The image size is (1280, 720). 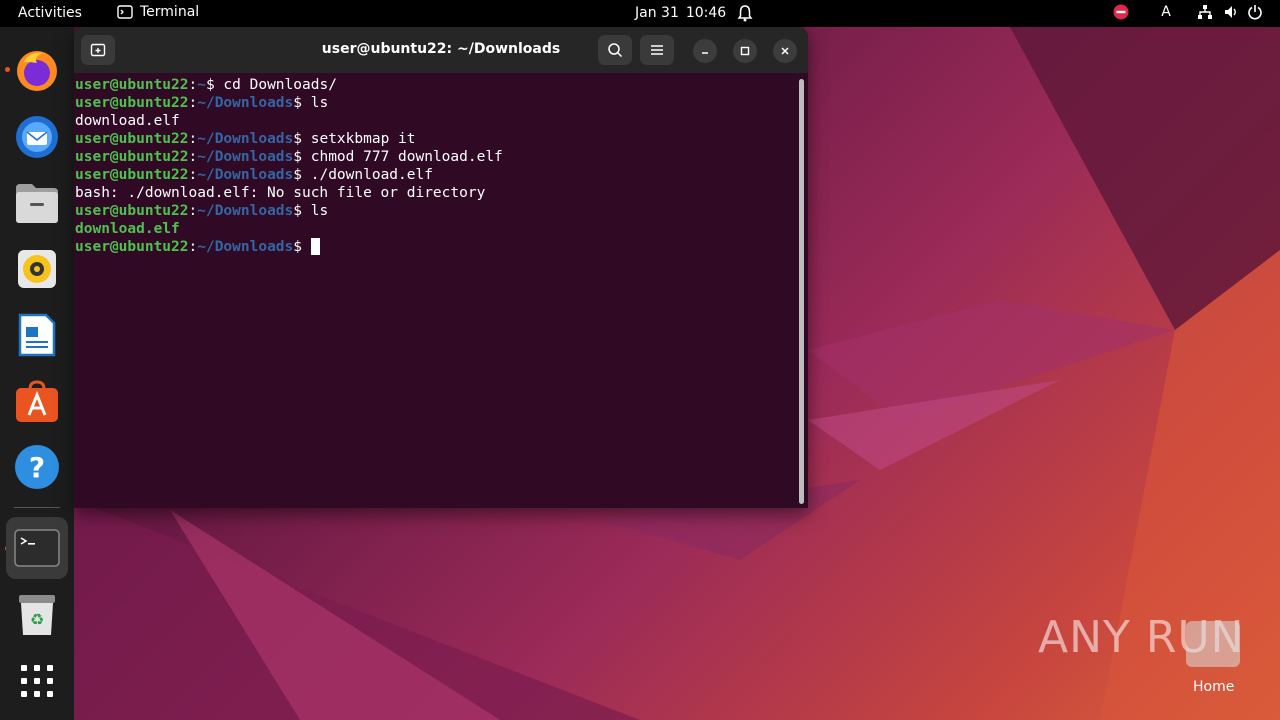 What do you see at coordinates (359, 139) in the screenshot?
I see `command-text: setxkbmap it` at bounding box center [359, 139].